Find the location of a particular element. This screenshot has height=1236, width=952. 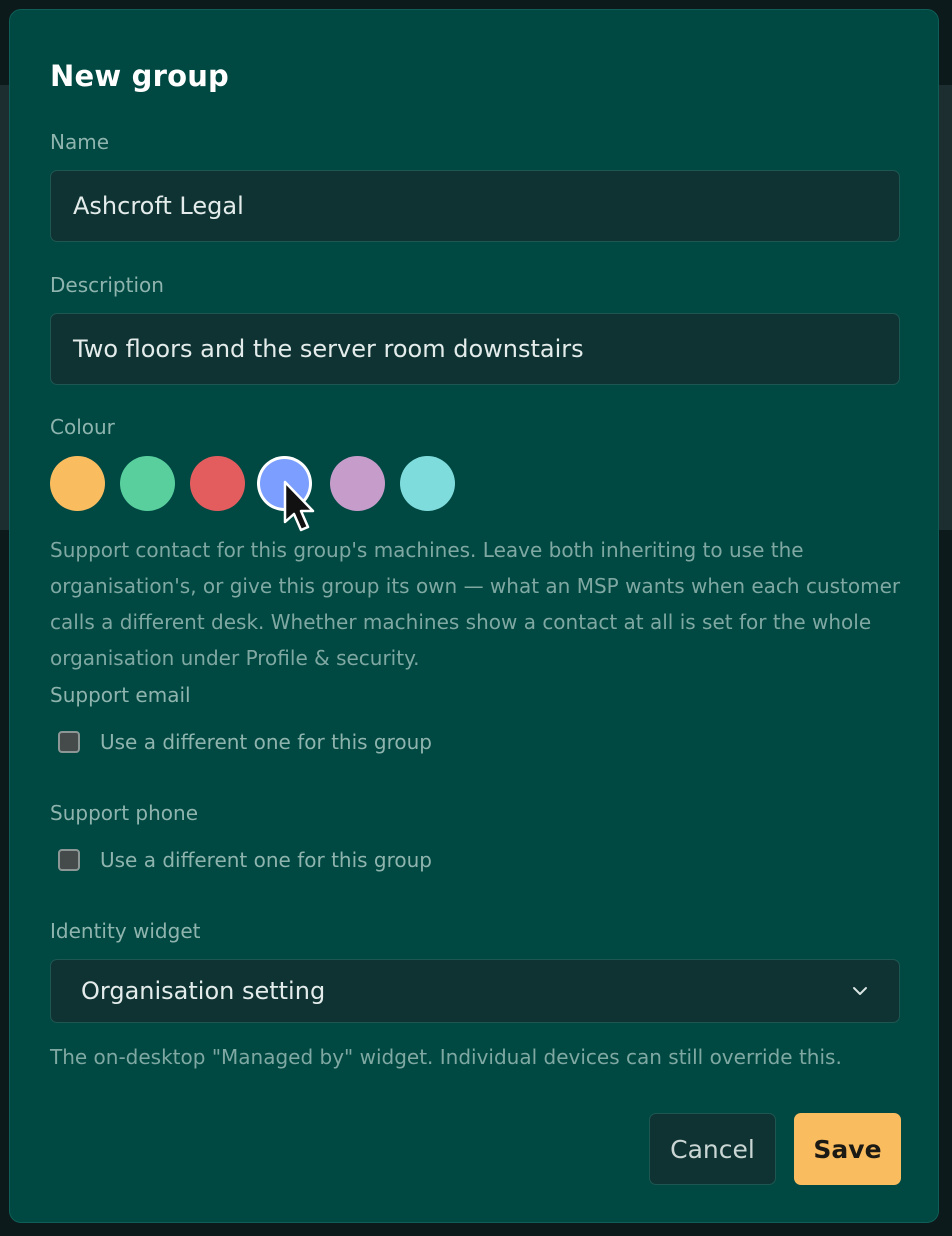

colour-swatch-red is located at coordinates (217, 483).